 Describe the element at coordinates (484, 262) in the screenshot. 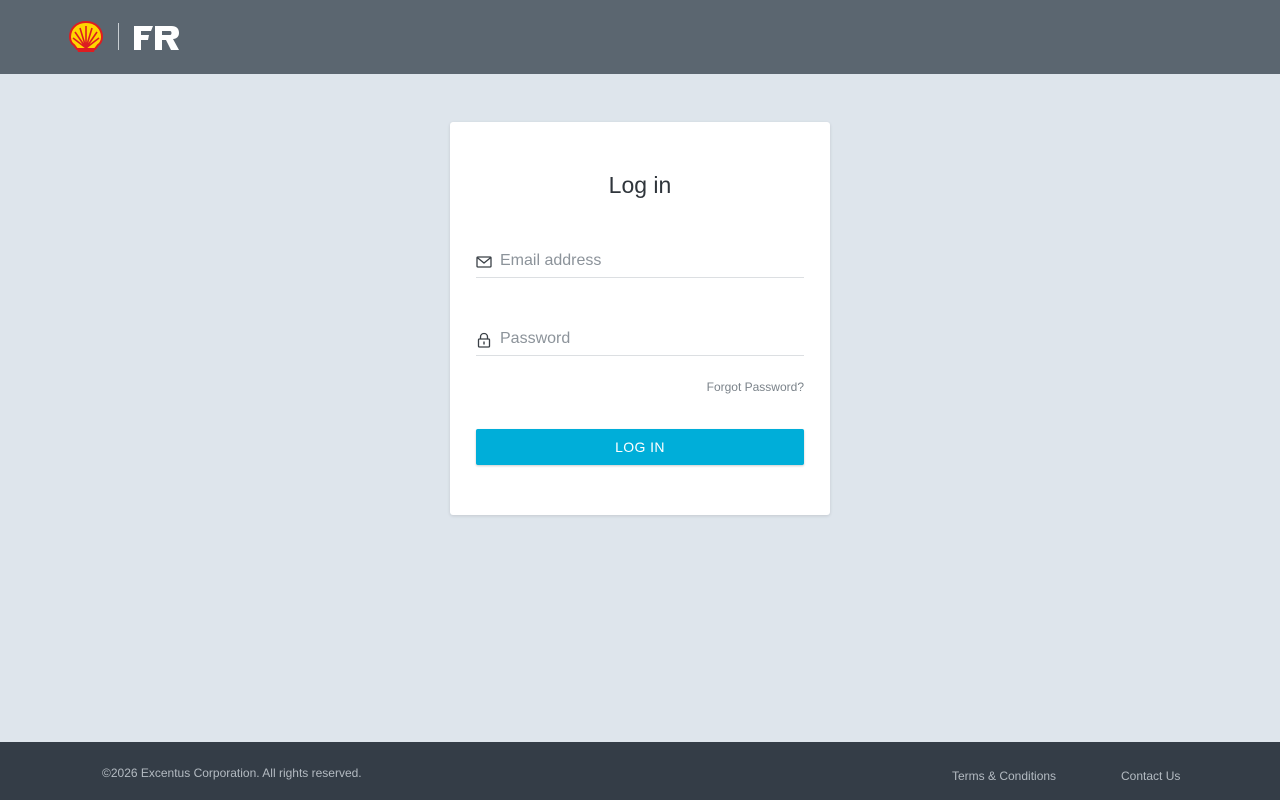

I see `envelope-icon` at that location.